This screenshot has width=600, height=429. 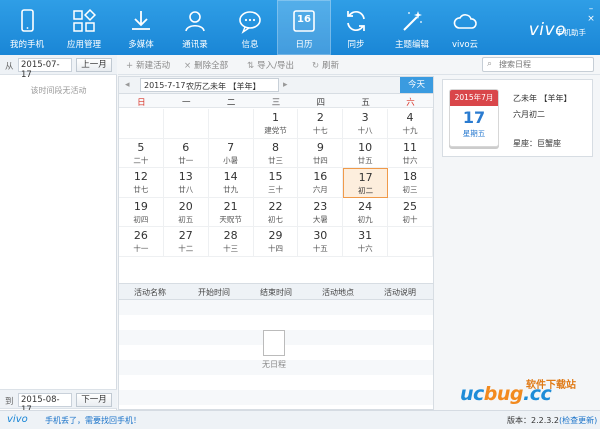 I want to click on calendar-day-cell: 29 十四, so click(x=276, y=242).